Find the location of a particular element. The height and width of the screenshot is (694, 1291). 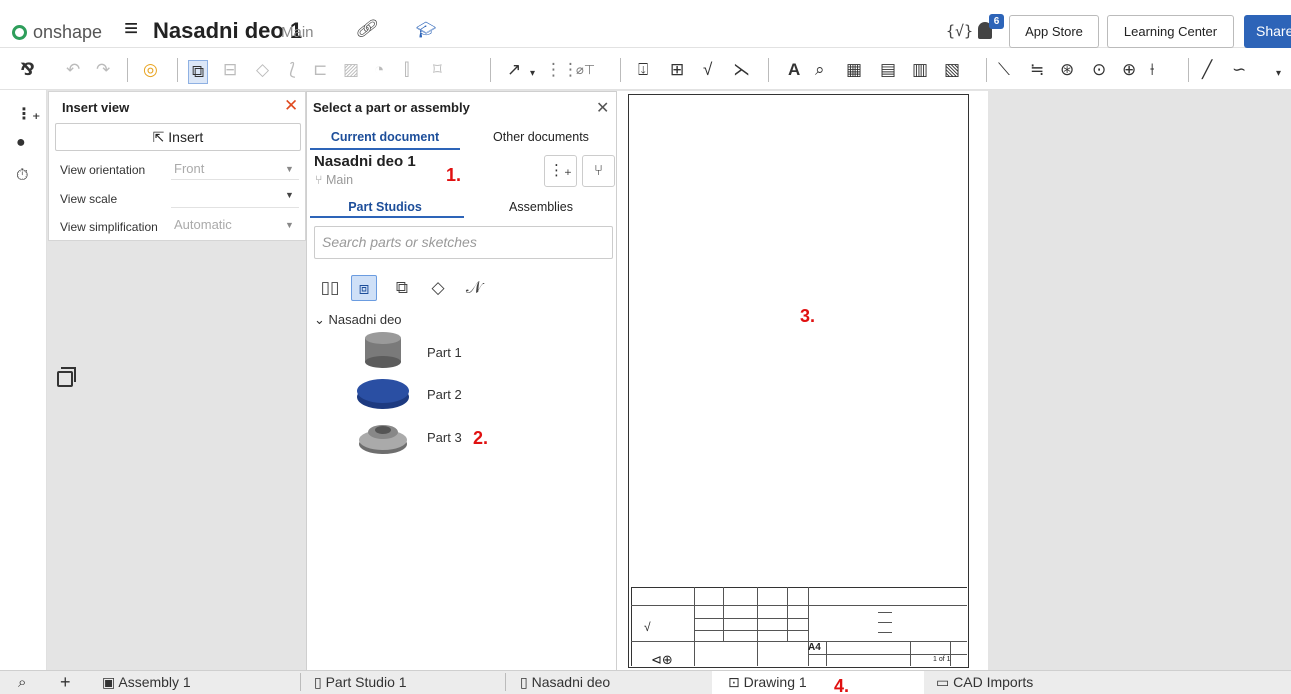

revision-table-icon: ▧ is located at coordinates (952, 70).